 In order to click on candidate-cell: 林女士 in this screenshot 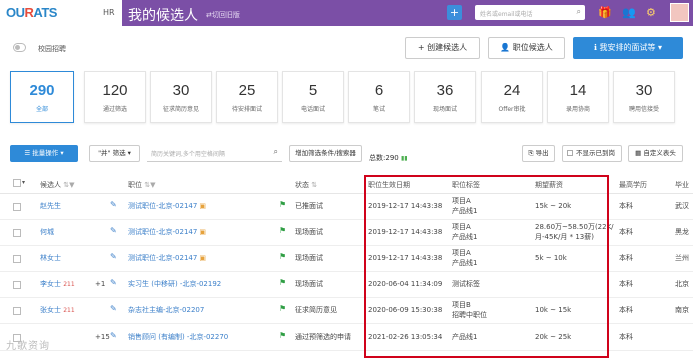, I will do `click(50, 258)`.